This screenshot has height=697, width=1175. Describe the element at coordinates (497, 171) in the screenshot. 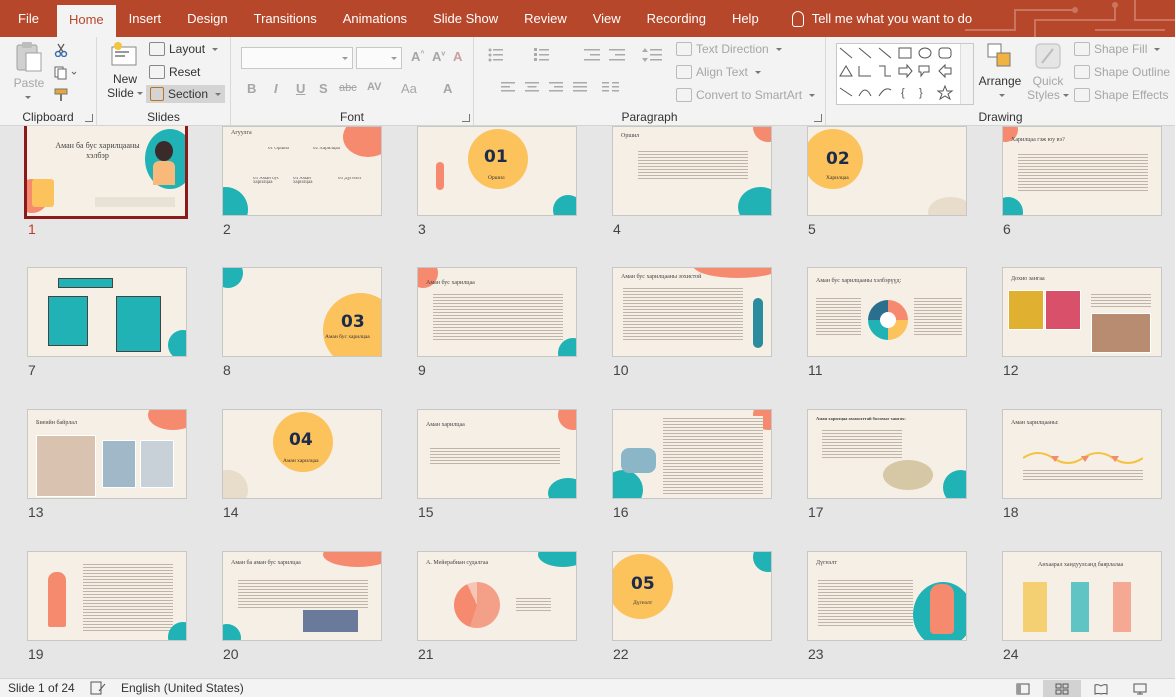

I see `slide-thumbnail-3: 01 Оршил` at that location.